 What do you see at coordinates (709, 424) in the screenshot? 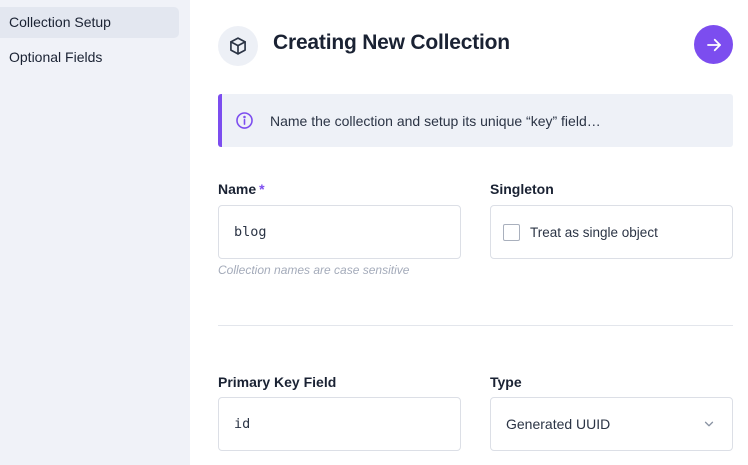
I see `chevron-down-icon` at bounding box center [709, 424].